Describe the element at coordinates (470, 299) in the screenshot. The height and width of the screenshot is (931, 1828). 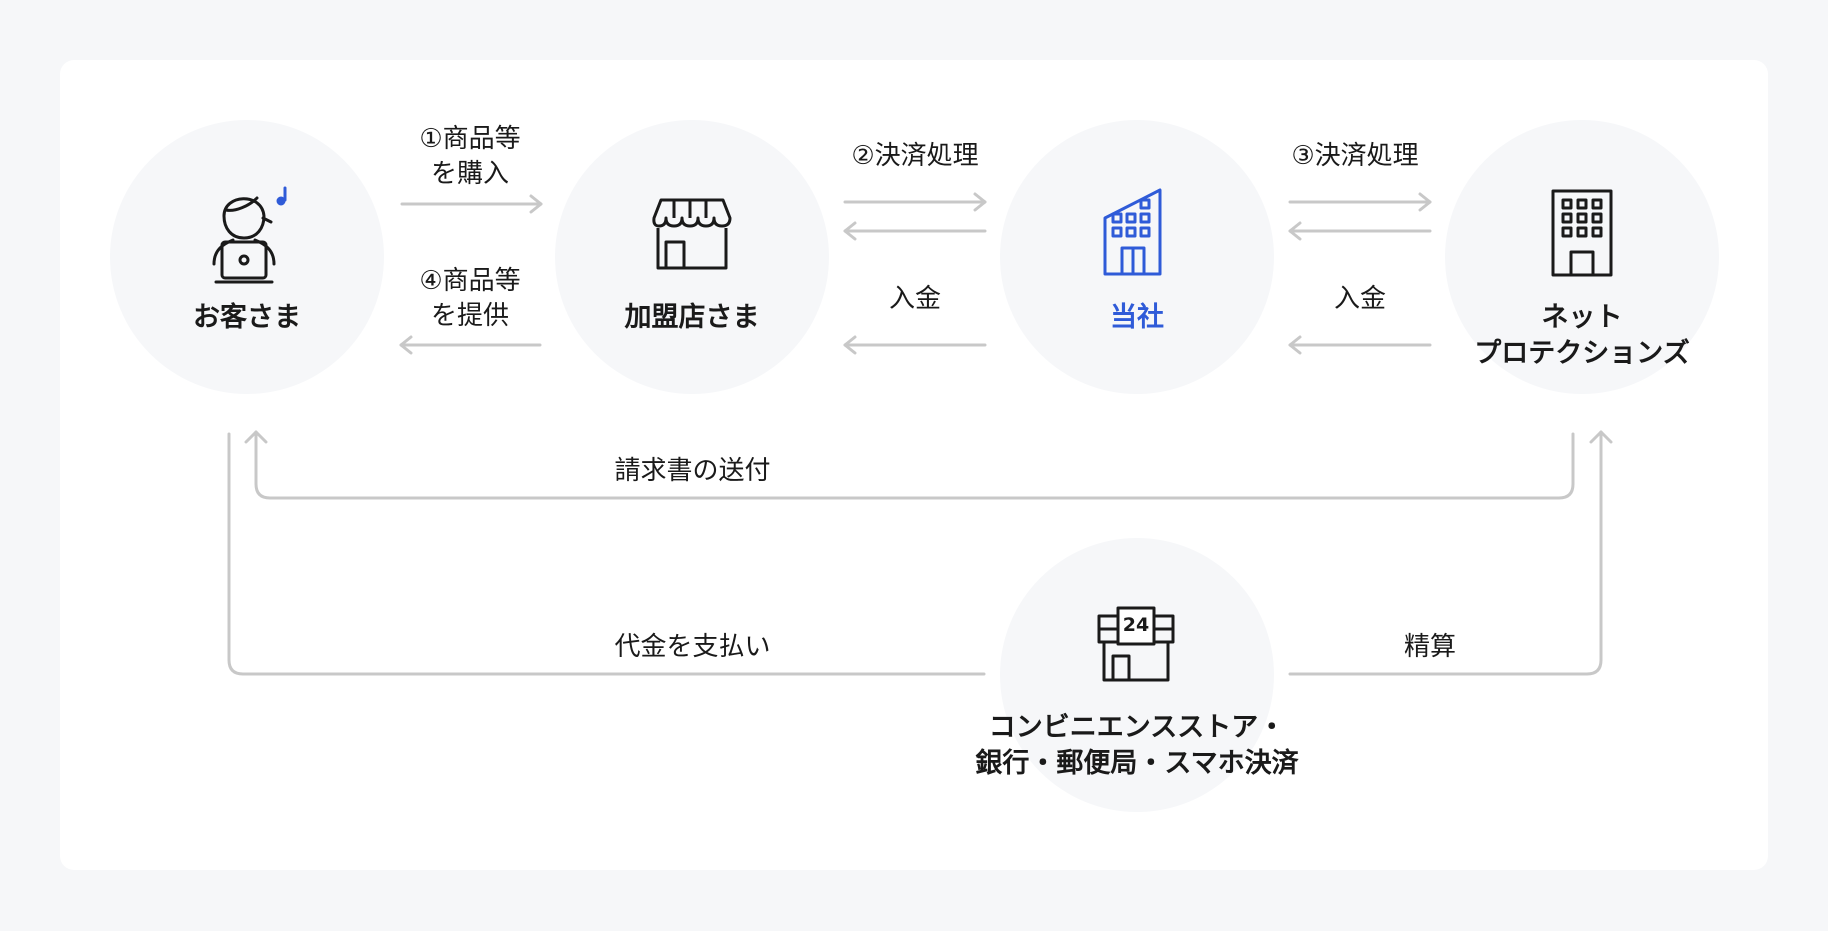
I see `step4-label: ④商品等 を提供` at that location.